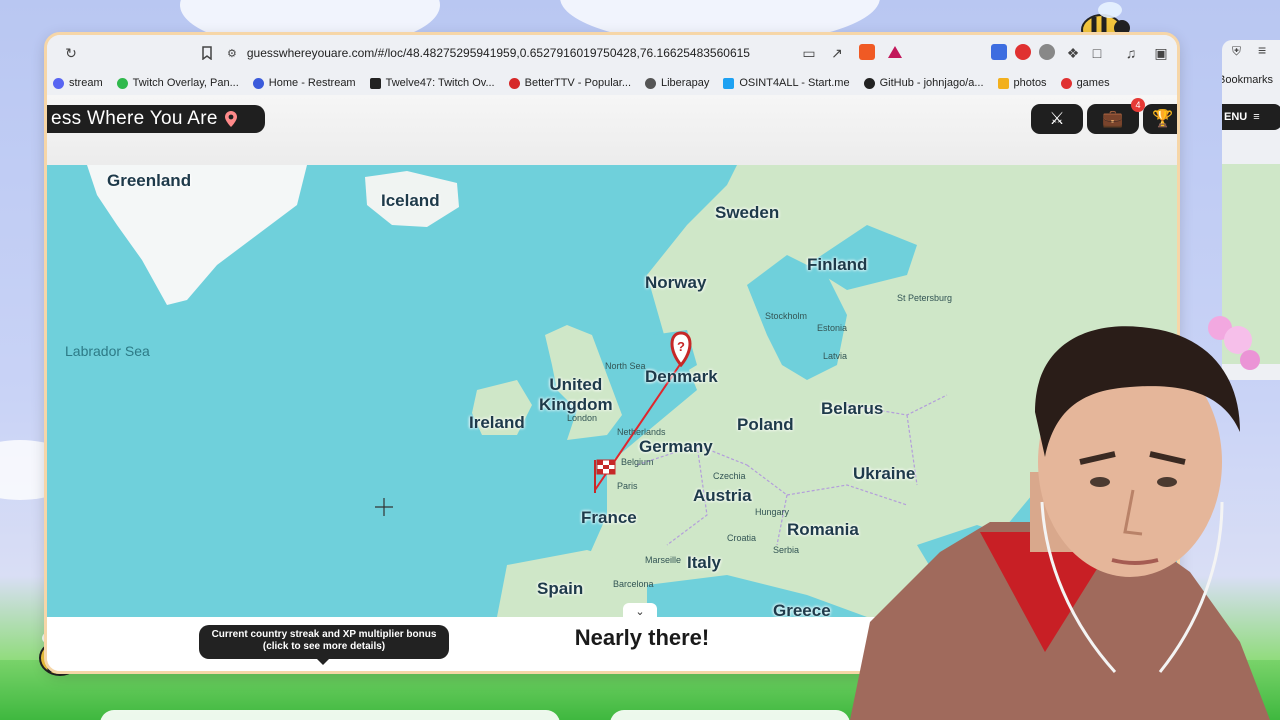 The height and width of the screenshot is (720, 1280). I want to click on map-label-london: London, so click(582, 418).